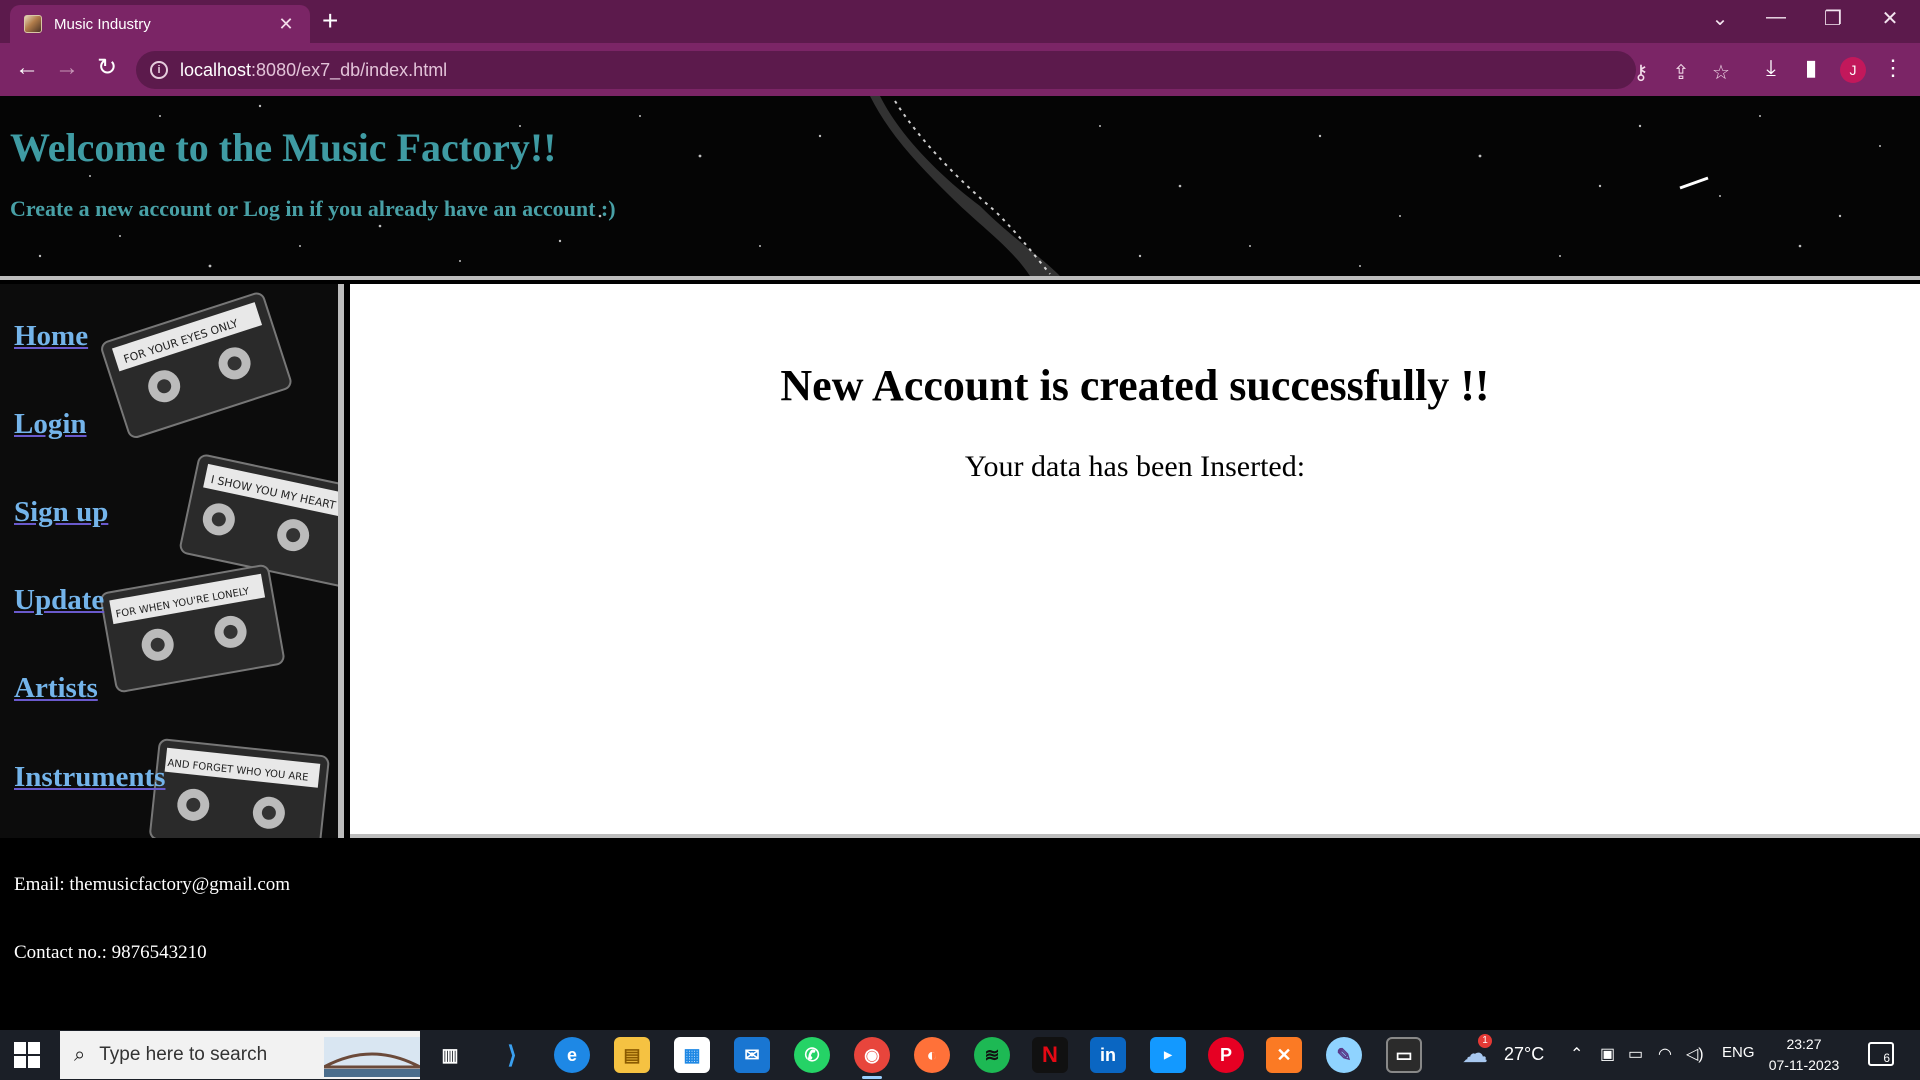 This screenshot has height=1080, width=1920. What do you see at coordinates (450, 1055) in the screenshot?
I see `task-view-icon: ▥` at bounding box center [450, 1055].